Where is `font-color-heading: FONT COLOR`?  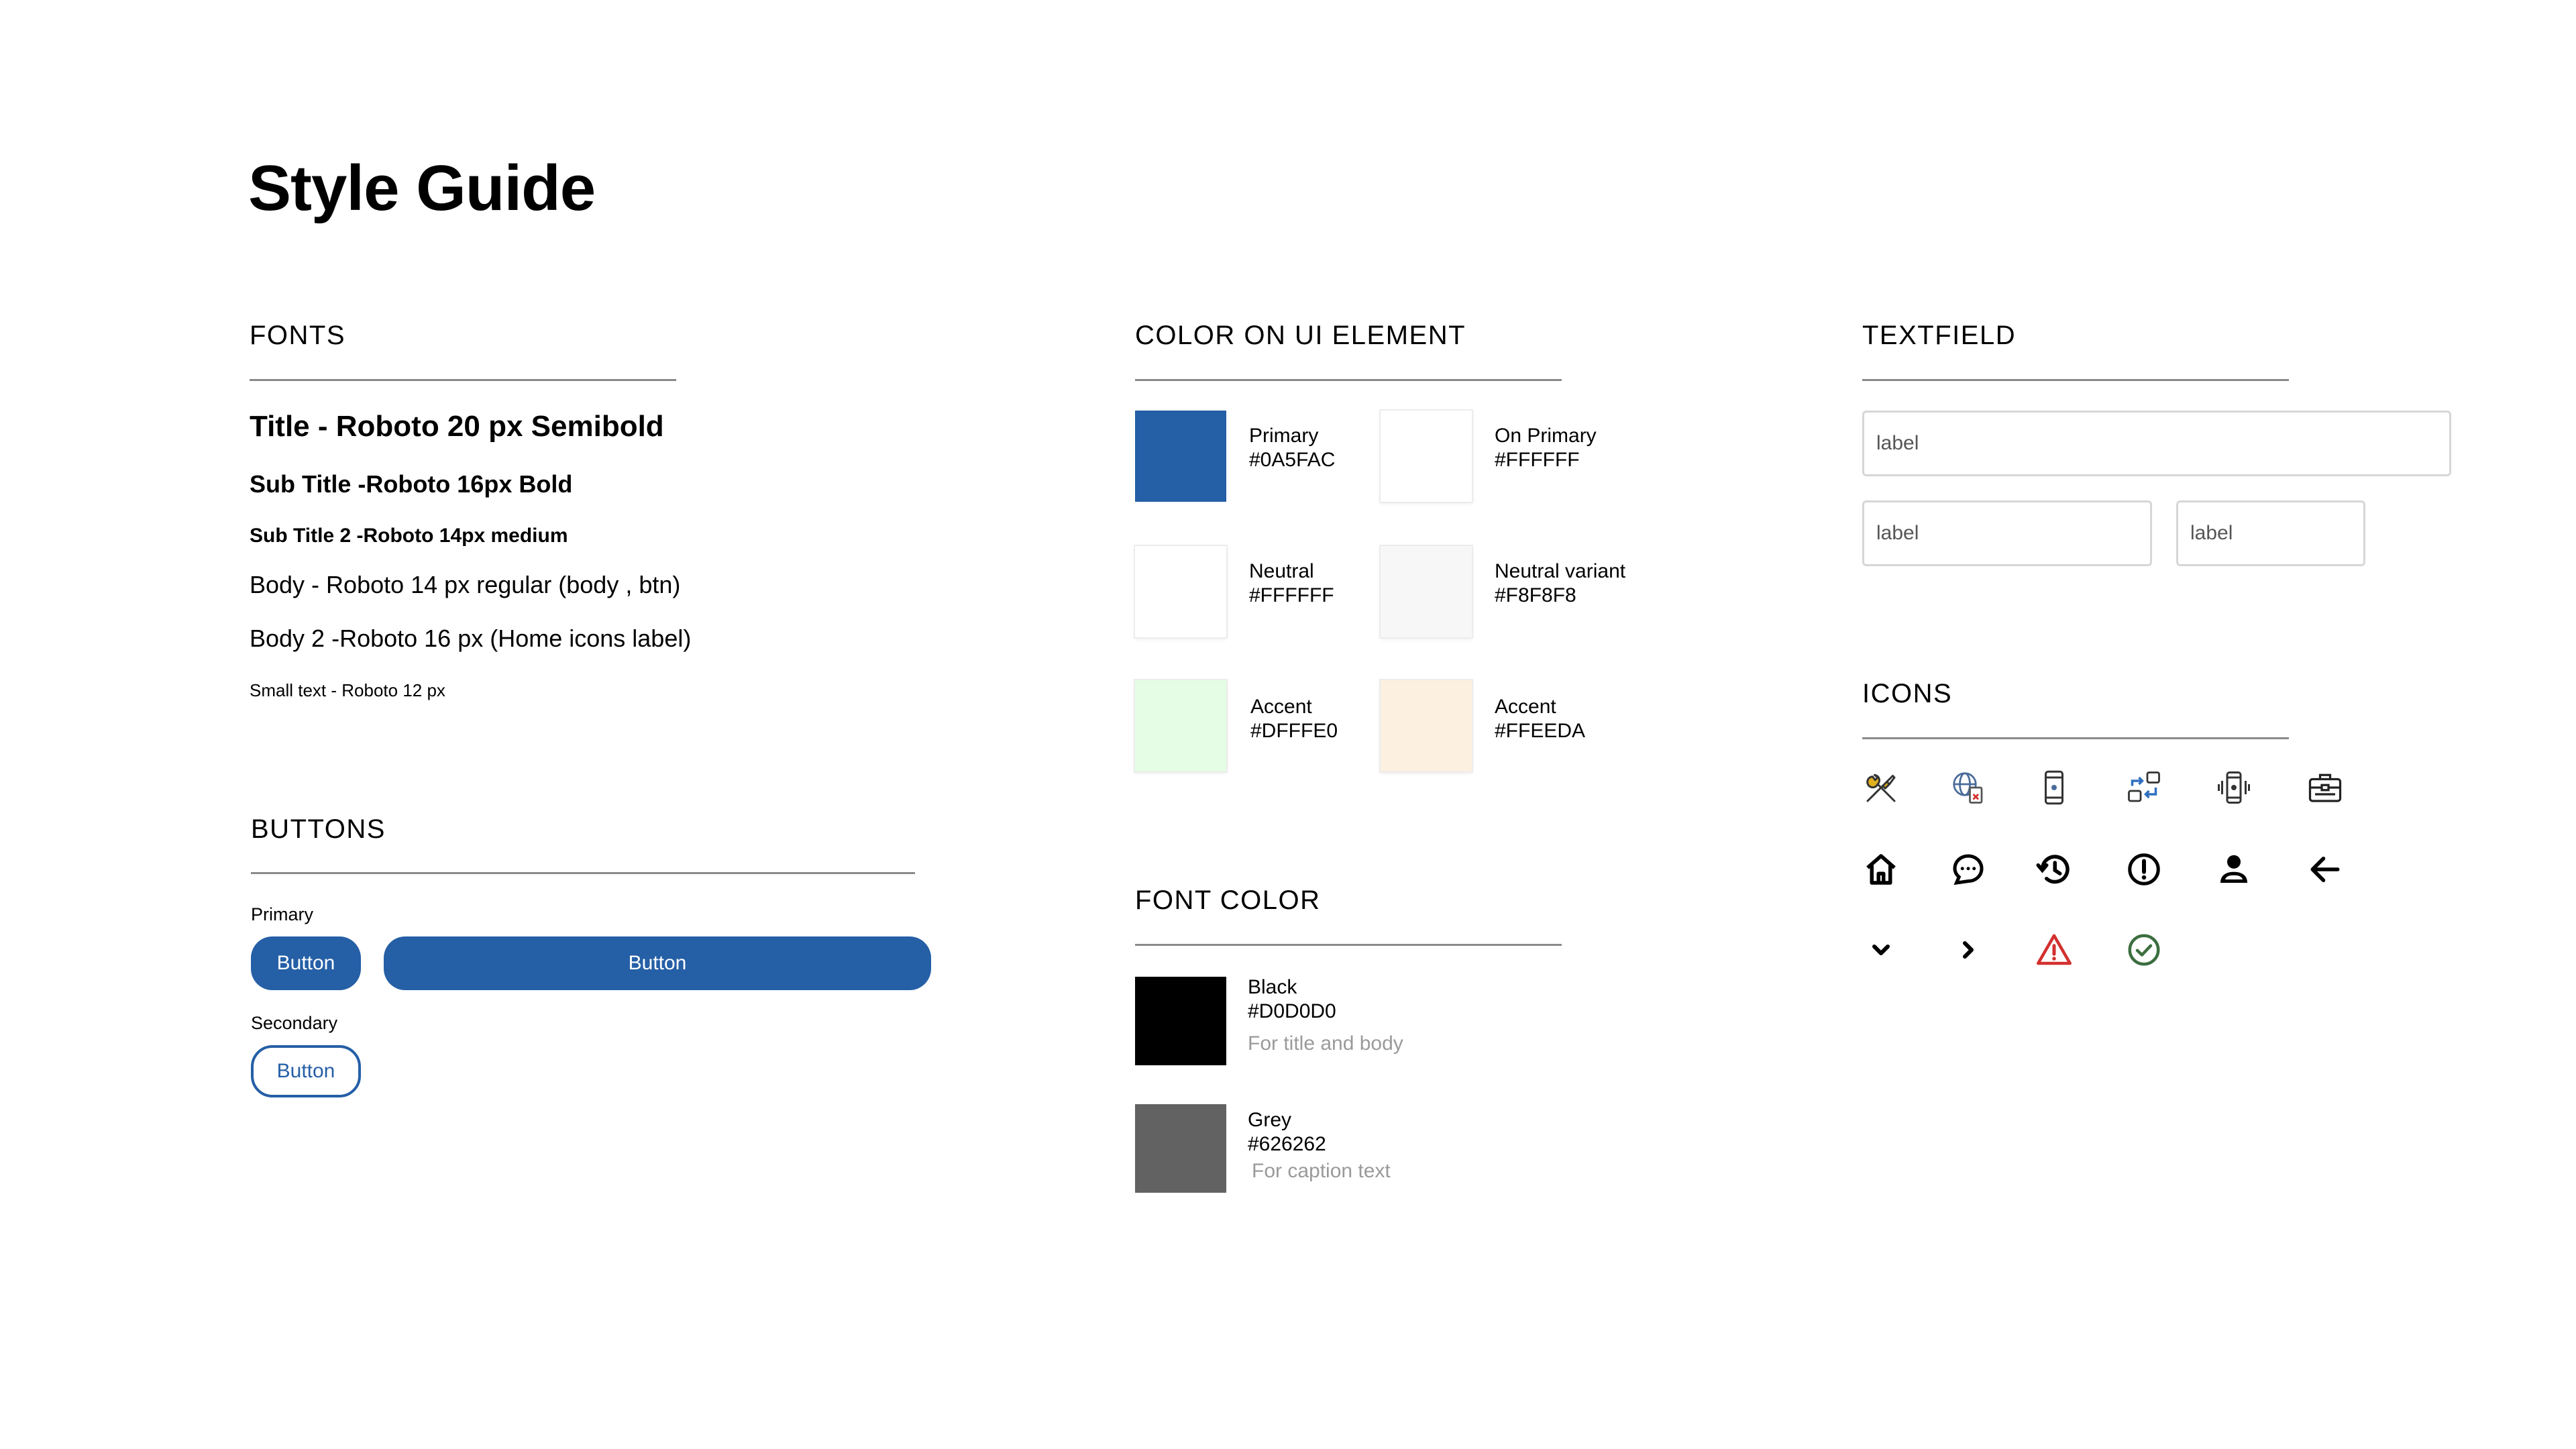
font-color-heading: FONT COLOR is located at coordinates (1228, 900).